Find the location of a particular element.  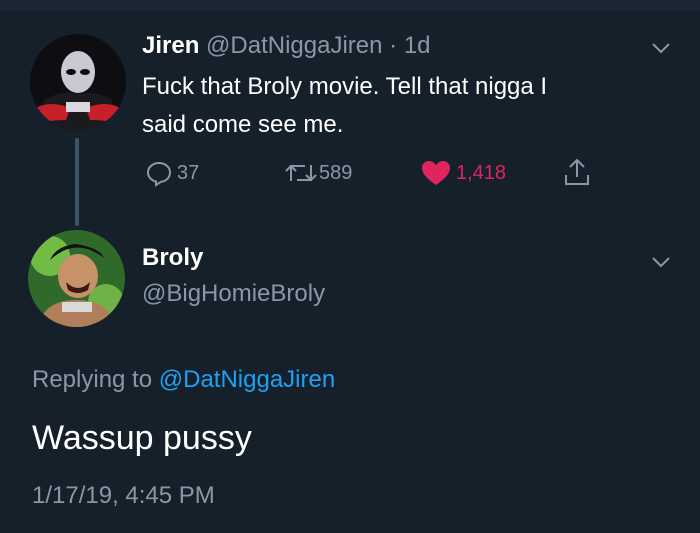

tweet1-header: Jiren @DatNiggaJiren · 1d is located at coordinates (286, 47).